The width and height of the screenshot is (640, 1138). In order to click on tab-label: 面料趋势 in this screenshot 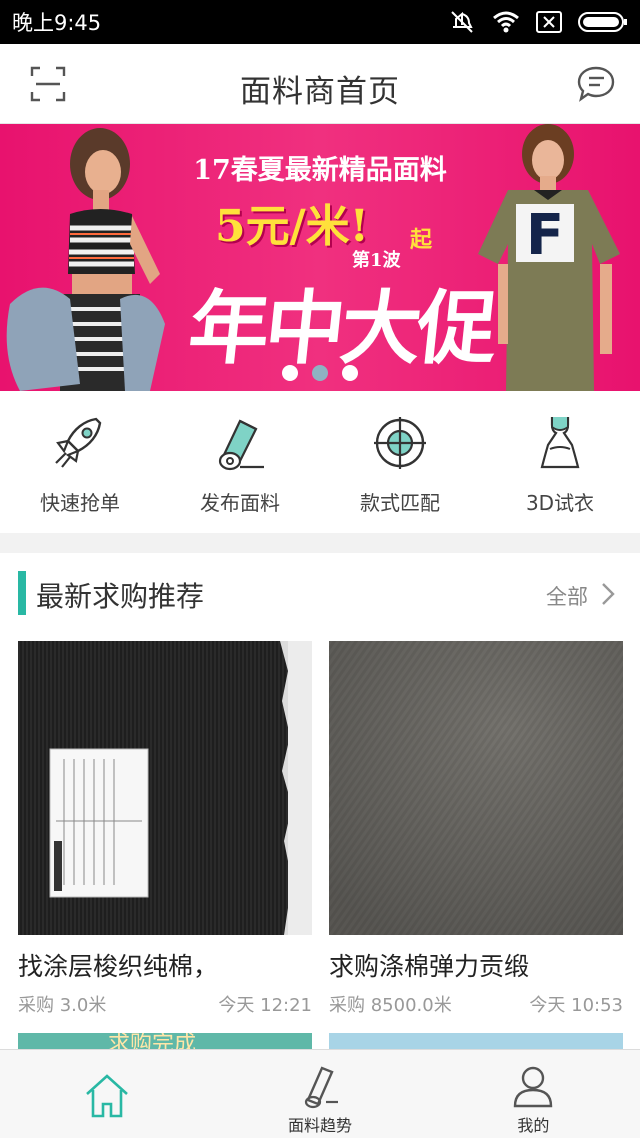, I will do `click(319, 1125)`.